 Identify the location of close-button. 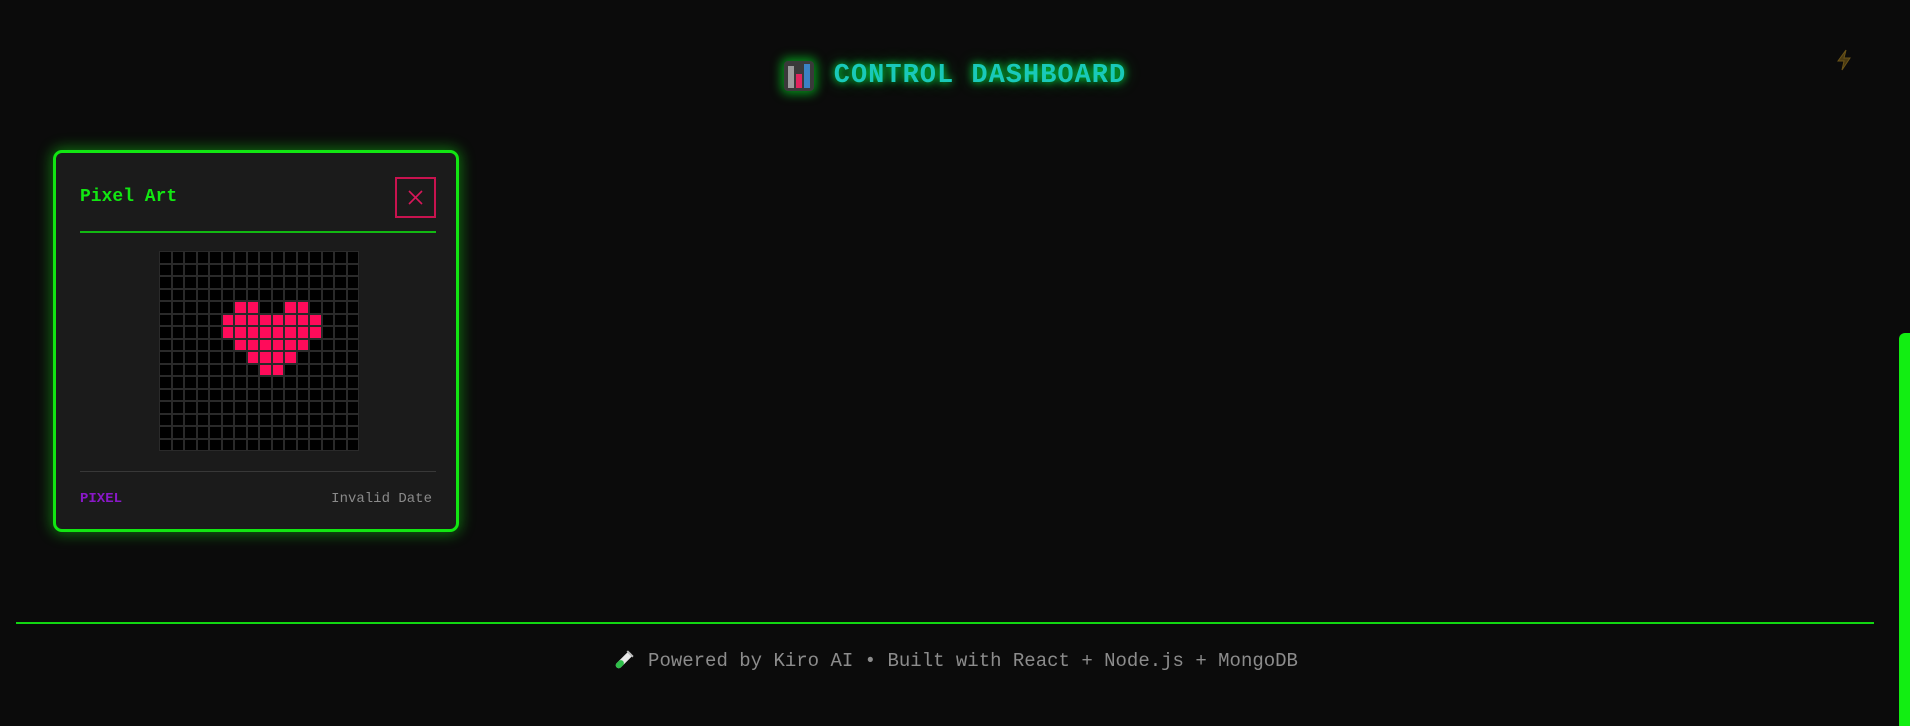
(415, 197).